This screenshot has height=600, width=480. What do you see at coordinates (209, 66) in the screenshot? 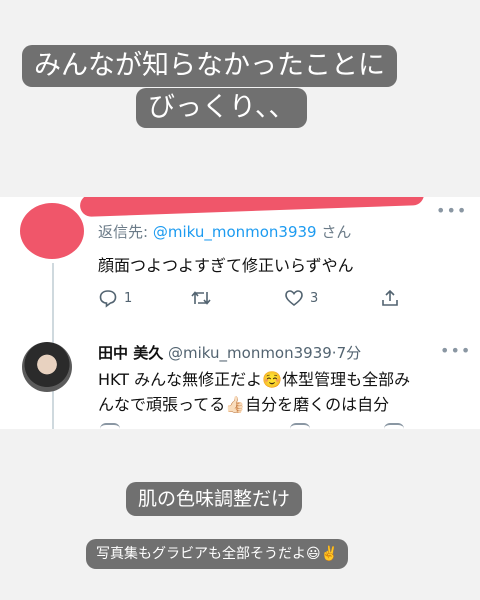
I see `caption-top-line1: みんなが知らなかったことに` at bounding box center [209, 66].